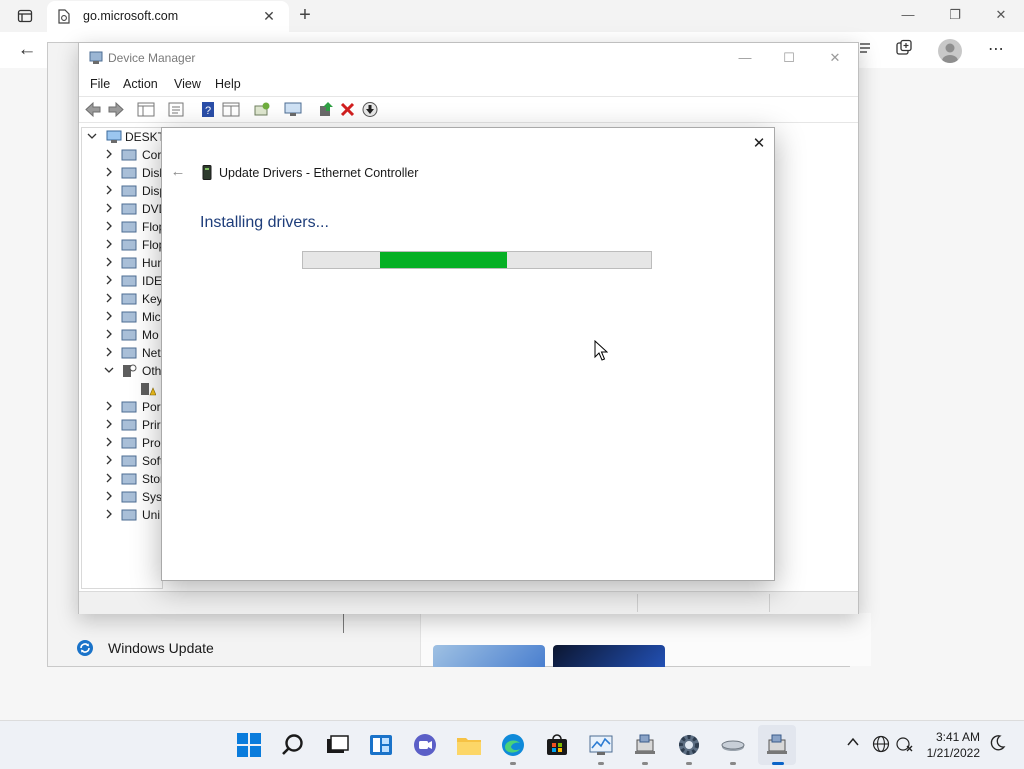 This screenshot has height=769, width=1024. What do you see at coordinates (293, 109) in the screenshot?
I see `monitor-icon` at bounding box center [293, 109].